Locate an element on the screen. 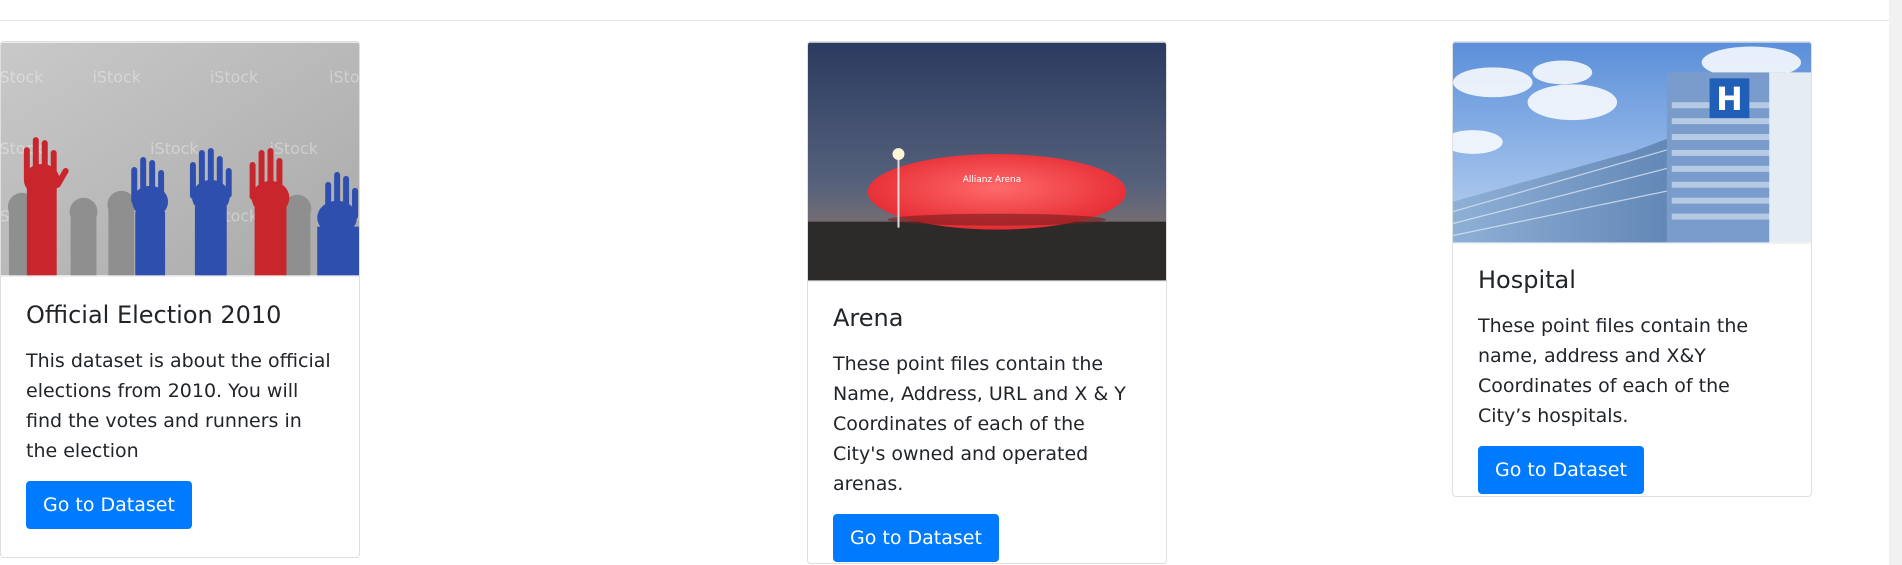 The image size is (1902, 565). header-divider is located at coordinates (951, 20).